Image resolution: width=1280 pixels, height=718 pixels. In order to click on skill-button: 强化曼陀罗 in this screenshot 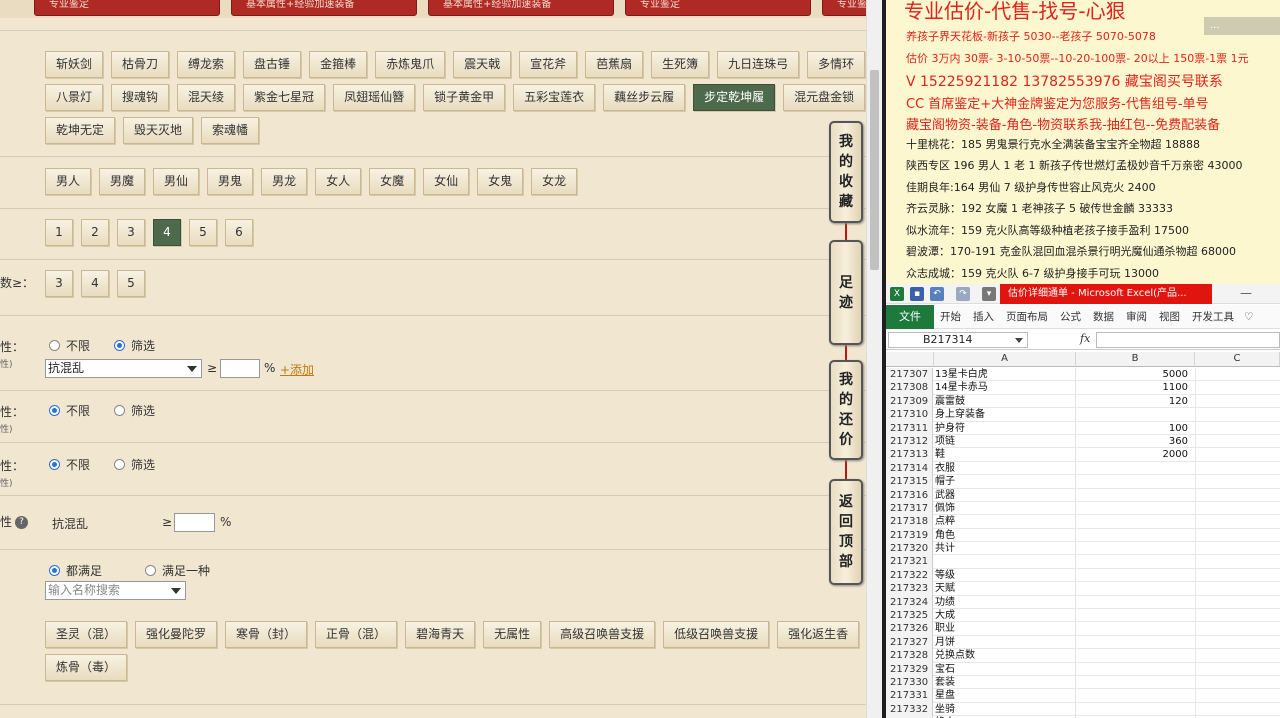, I will do `click(176, 634)`.